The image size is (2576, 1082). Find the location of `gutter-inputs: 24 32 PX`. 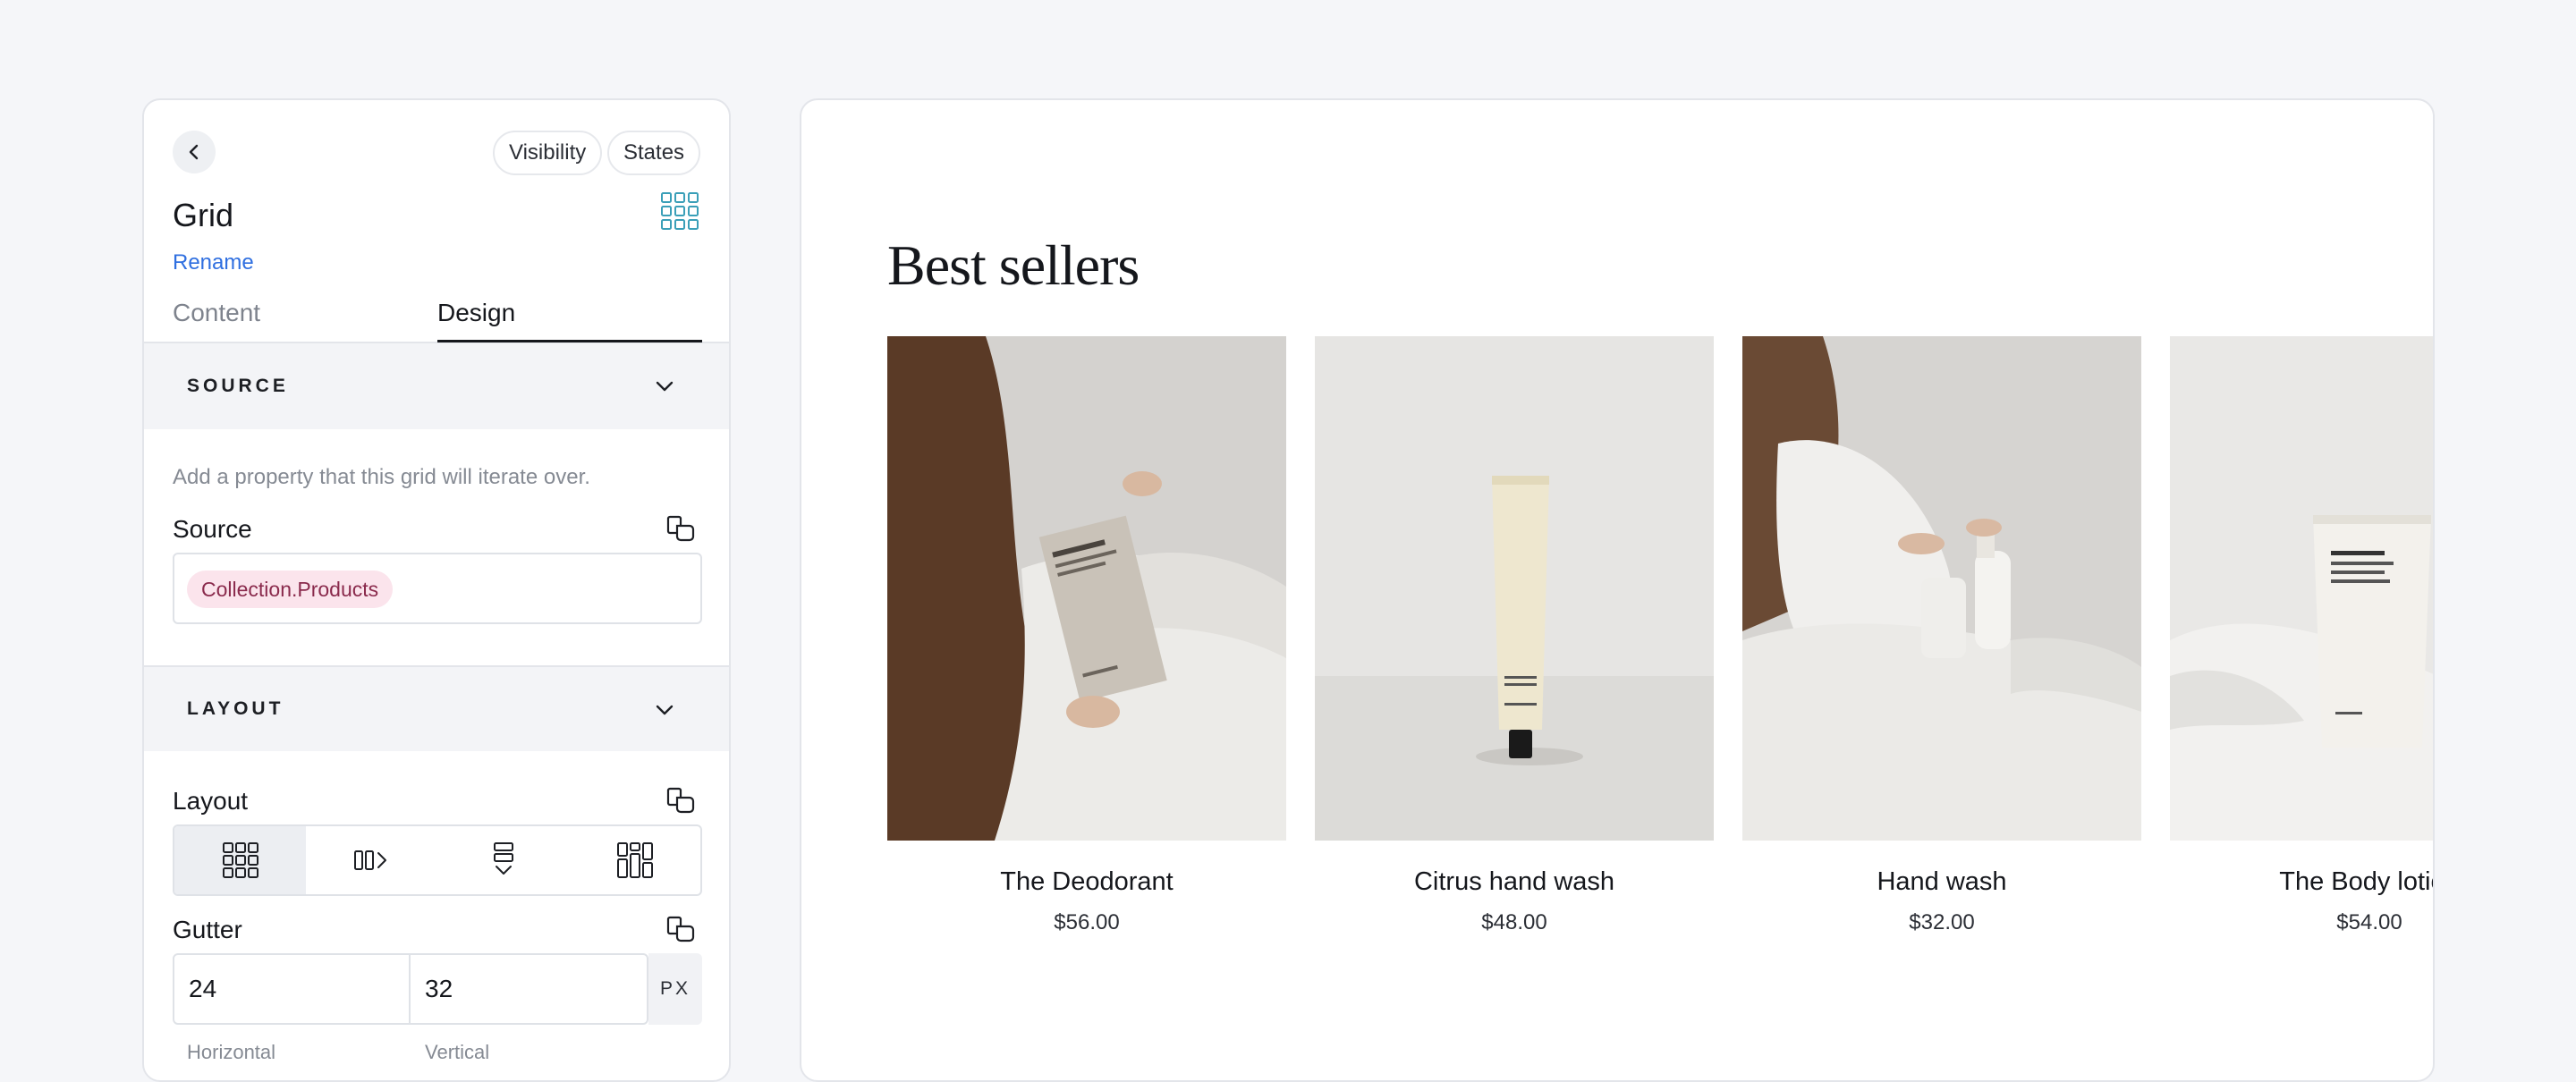

gutter-inputs: 24 32 PX is located at coordinates (437, 989).